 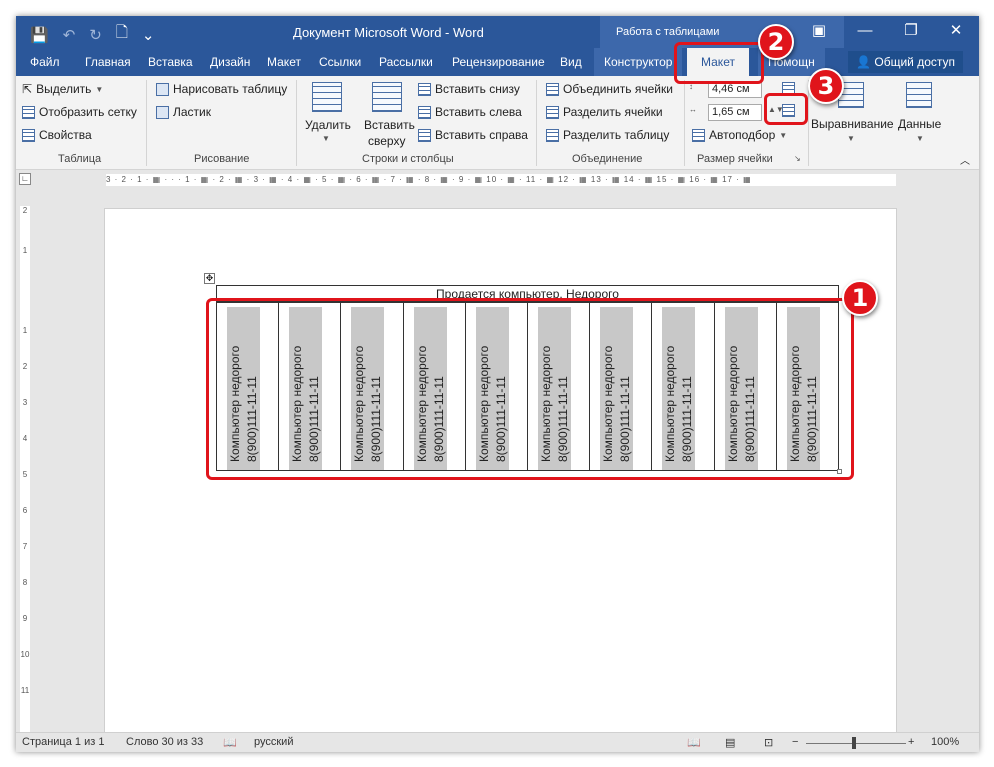 I want to click on insert-below-label: Вставить снизу, so click(x=477, y=89).